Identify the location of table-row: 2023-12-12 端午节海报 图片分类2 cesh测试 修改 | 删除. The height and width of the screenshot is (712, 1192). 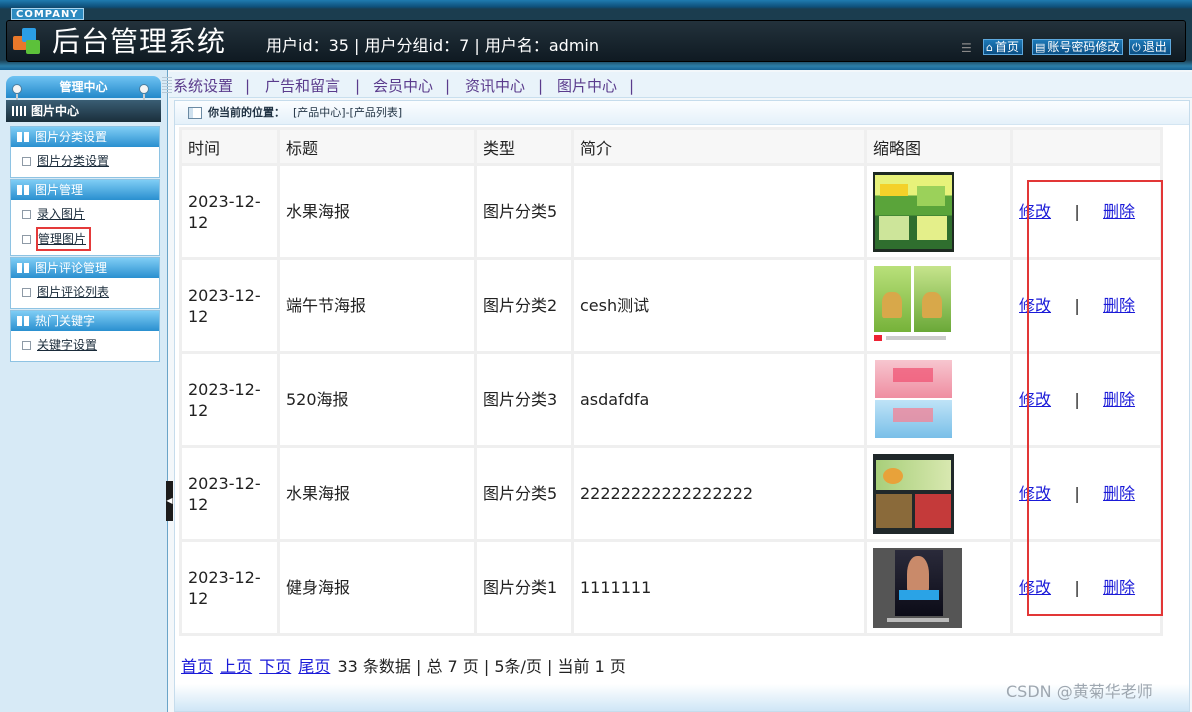
(671, 305).